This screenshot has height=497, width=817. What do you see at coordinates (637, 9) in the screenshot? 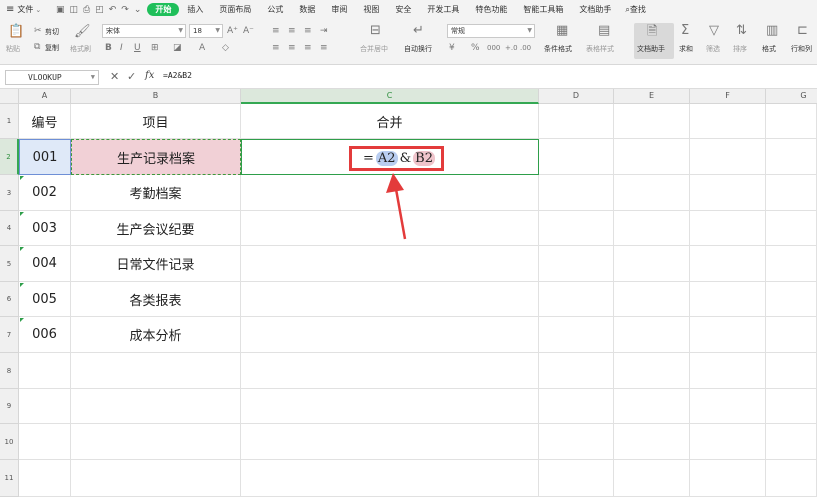
I see `search-label: 查找` at bounding box center [637, 9].